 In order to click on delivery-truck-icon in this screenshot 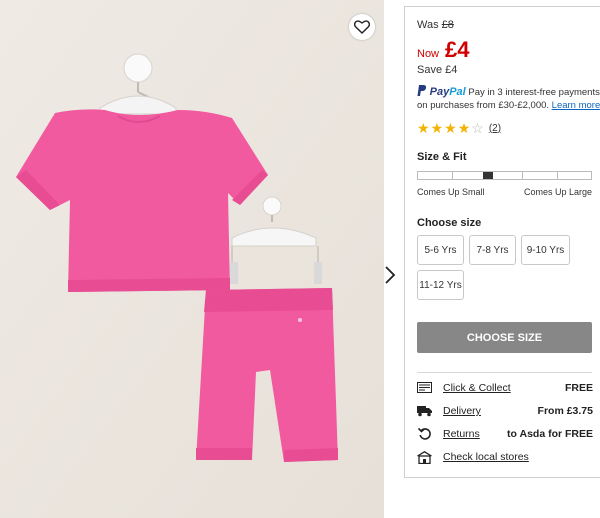, I will do `click(424, 411)`.